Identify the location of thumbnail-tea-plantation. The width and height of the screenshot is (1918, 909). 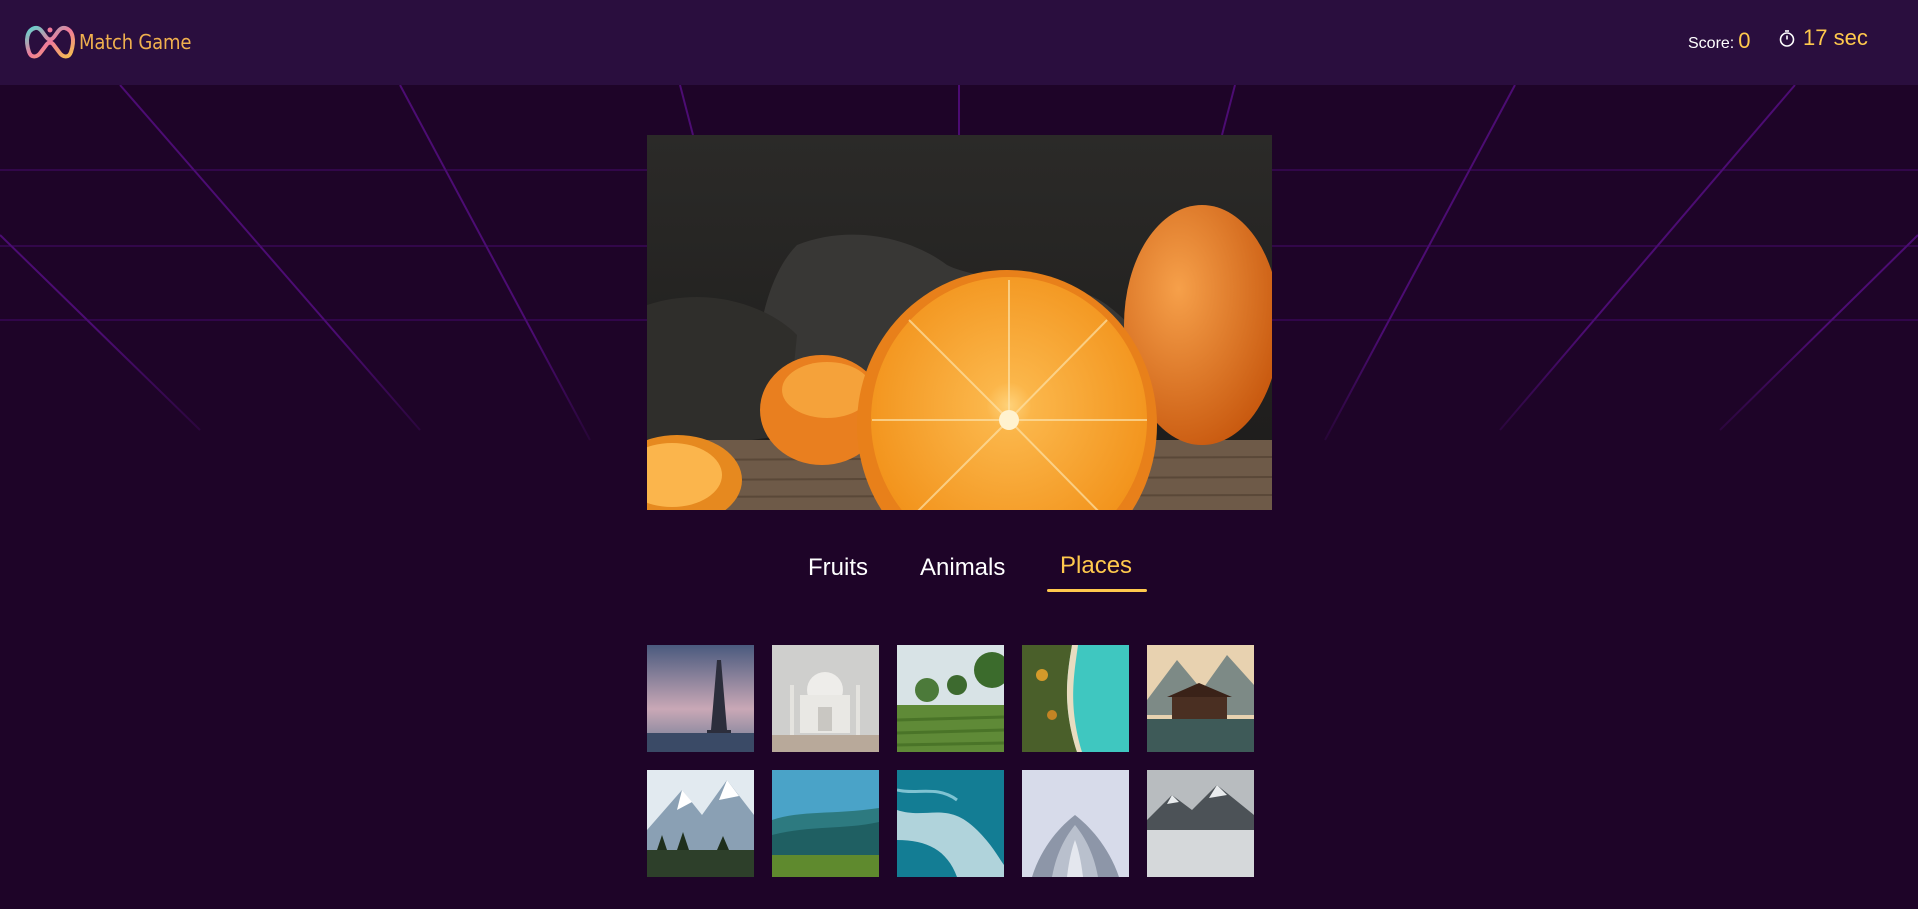
(950, 698).